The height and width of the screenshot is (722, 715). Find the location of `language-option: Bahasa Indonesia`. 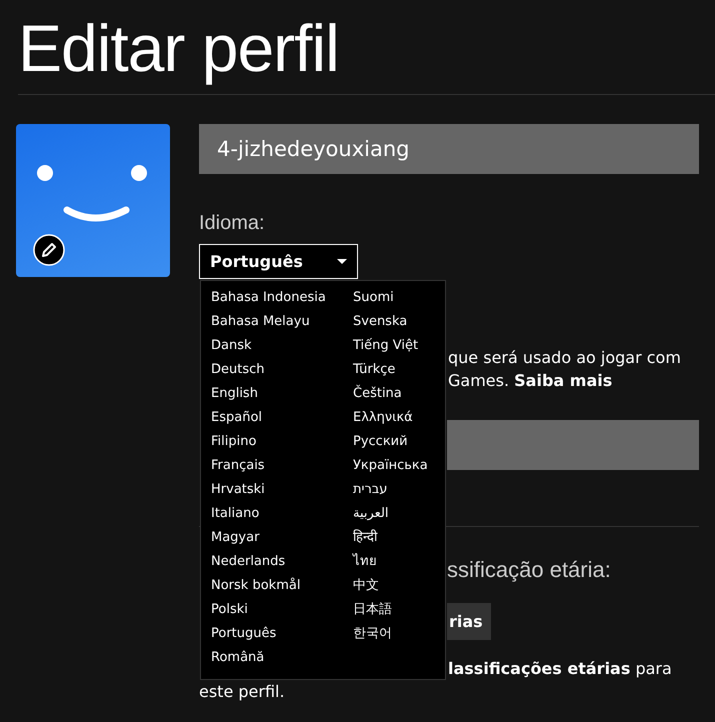

language-option: Bahasa Indonesia is located at coordinates (268, 298).